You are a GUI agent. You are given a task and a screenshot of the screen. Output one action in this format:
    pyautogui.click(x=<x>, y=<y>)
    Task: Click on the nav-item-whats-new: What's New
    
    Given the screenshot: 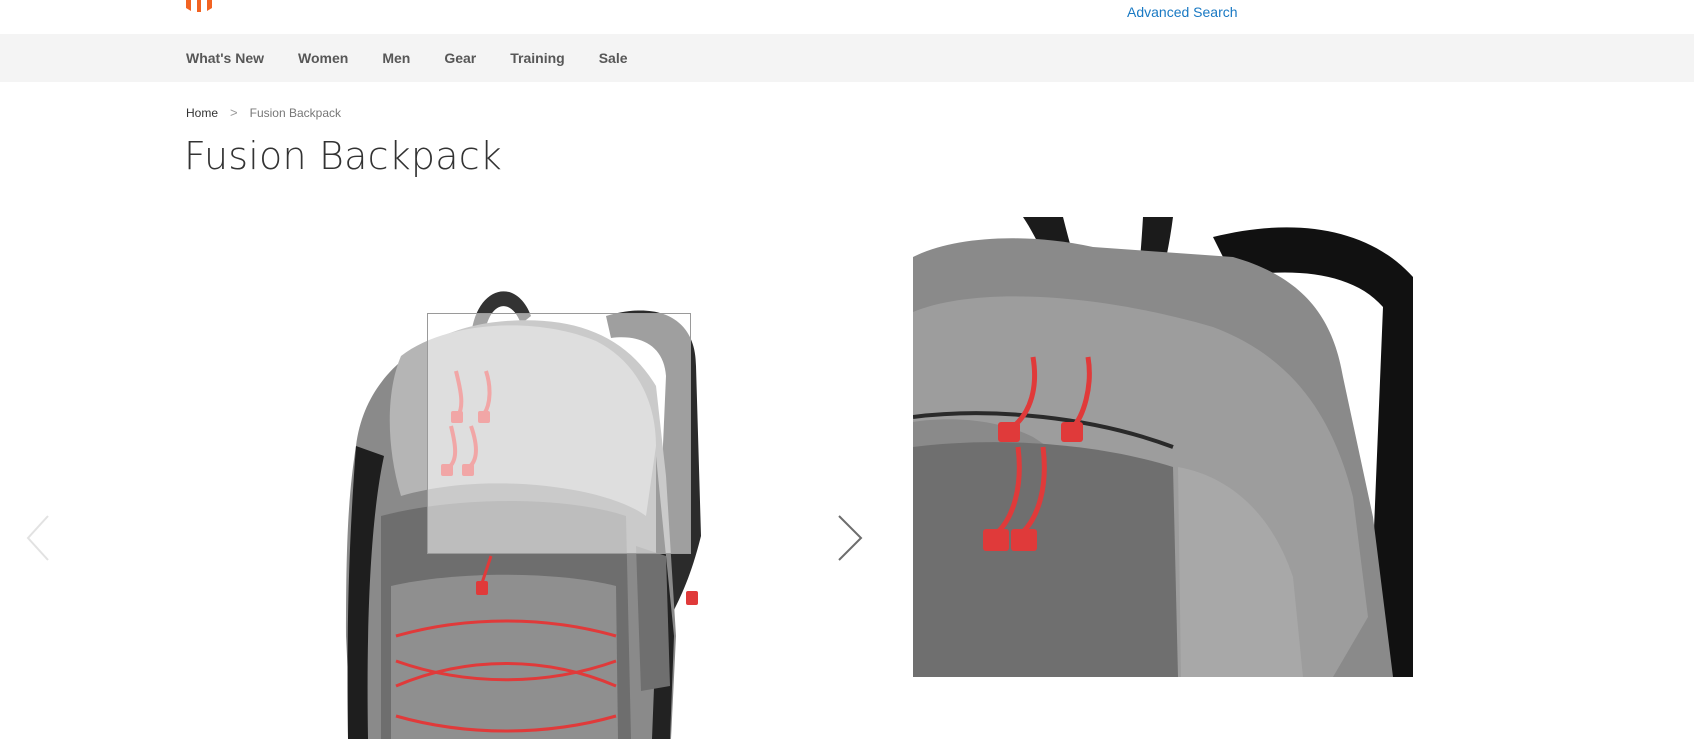 What is the action you would take?
    pyautogui.click(x=225, y=58)
    